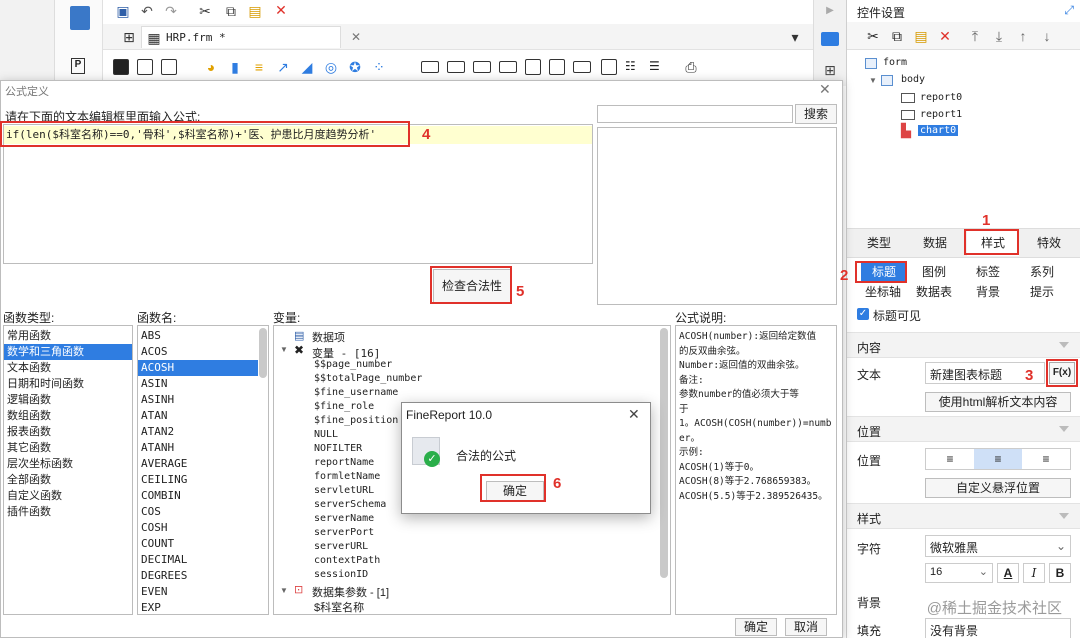  Describe the element at coordinates (482, 67) in the screenshot. I see `text-widget-icon` at that location.